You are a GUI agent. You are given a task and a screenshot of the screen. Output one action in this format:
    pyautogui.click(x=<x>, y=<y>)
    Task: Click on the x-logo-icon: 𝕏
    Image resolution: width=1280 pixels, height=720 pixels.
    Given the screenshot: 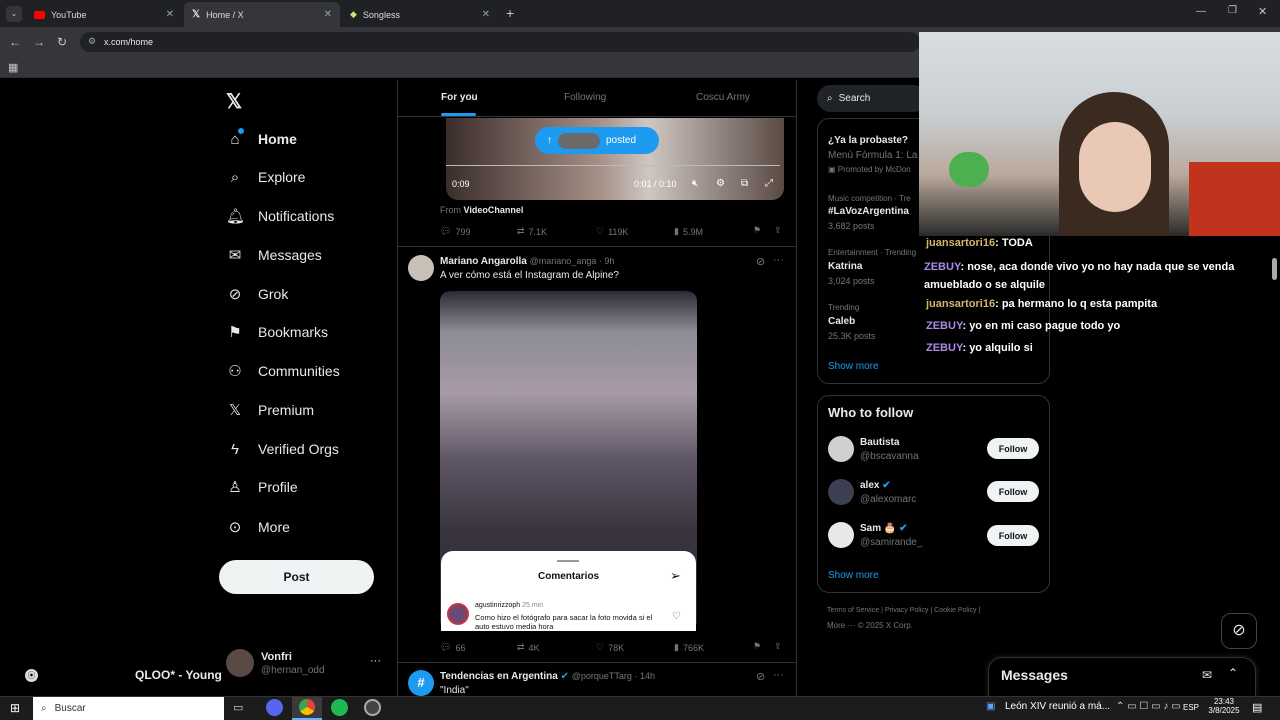 What is the action you would take?
    pyautogui.click(x=234, y=101)
    